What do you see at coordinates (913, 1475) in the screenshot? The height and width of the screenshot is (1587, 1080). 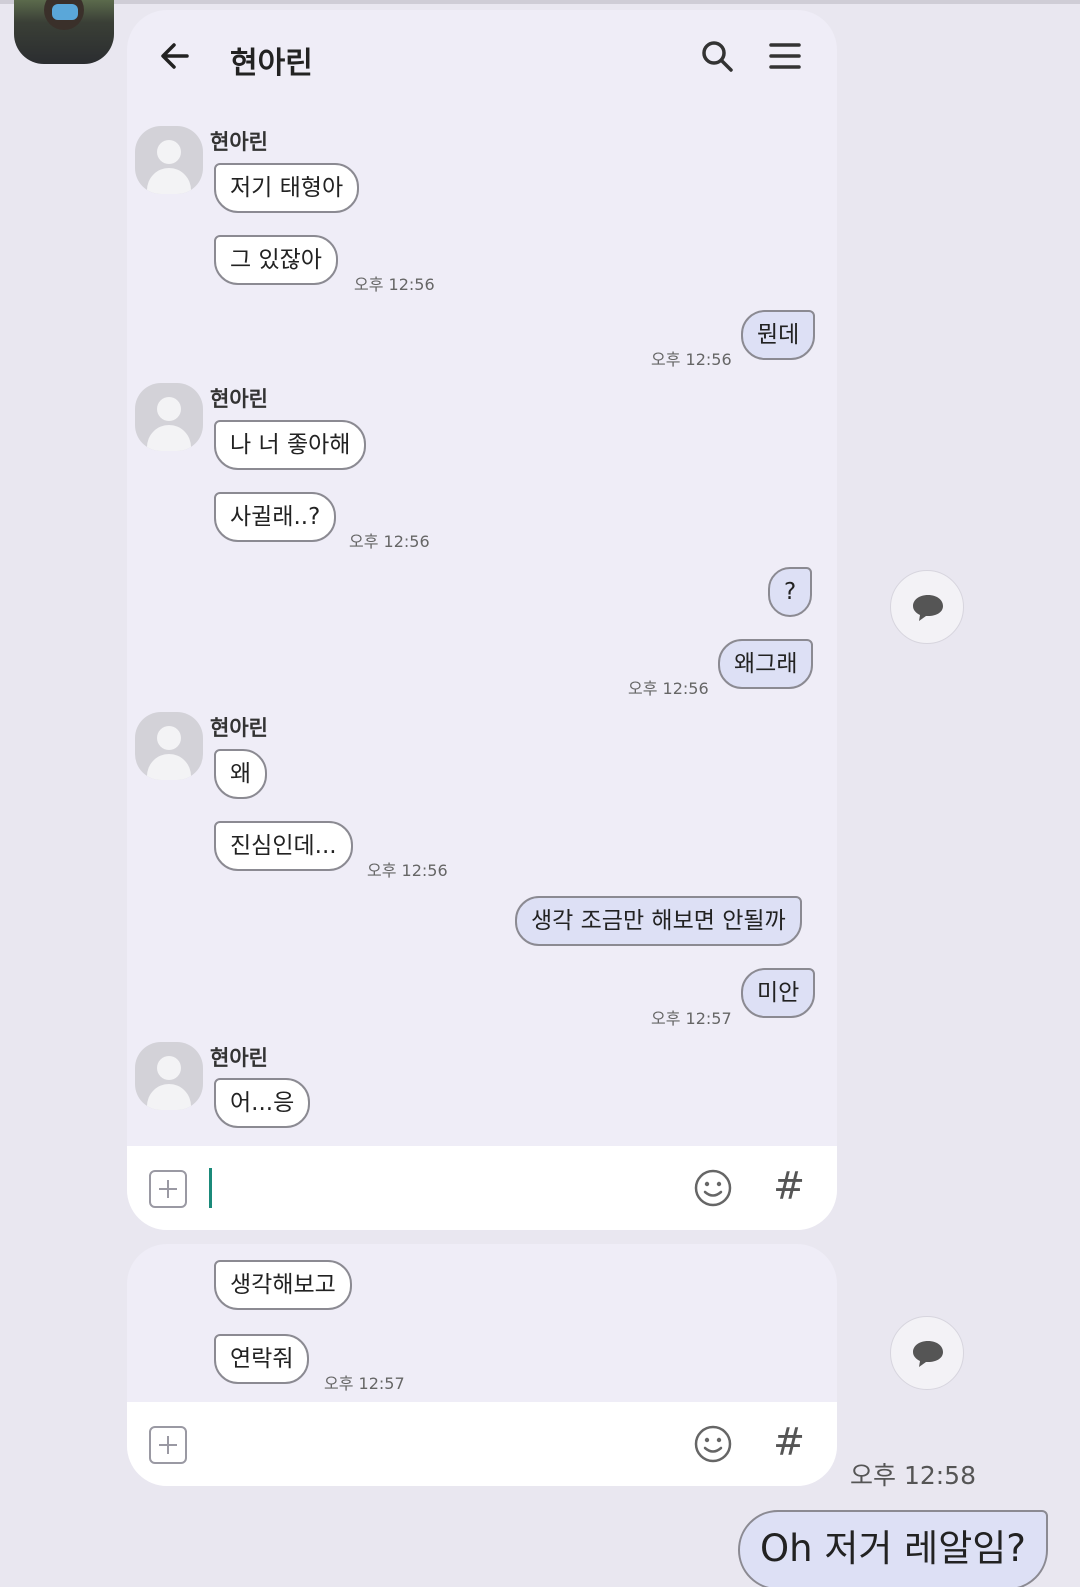 I see `message-time: 오후 12:58` at bounding box center [913, 1475].